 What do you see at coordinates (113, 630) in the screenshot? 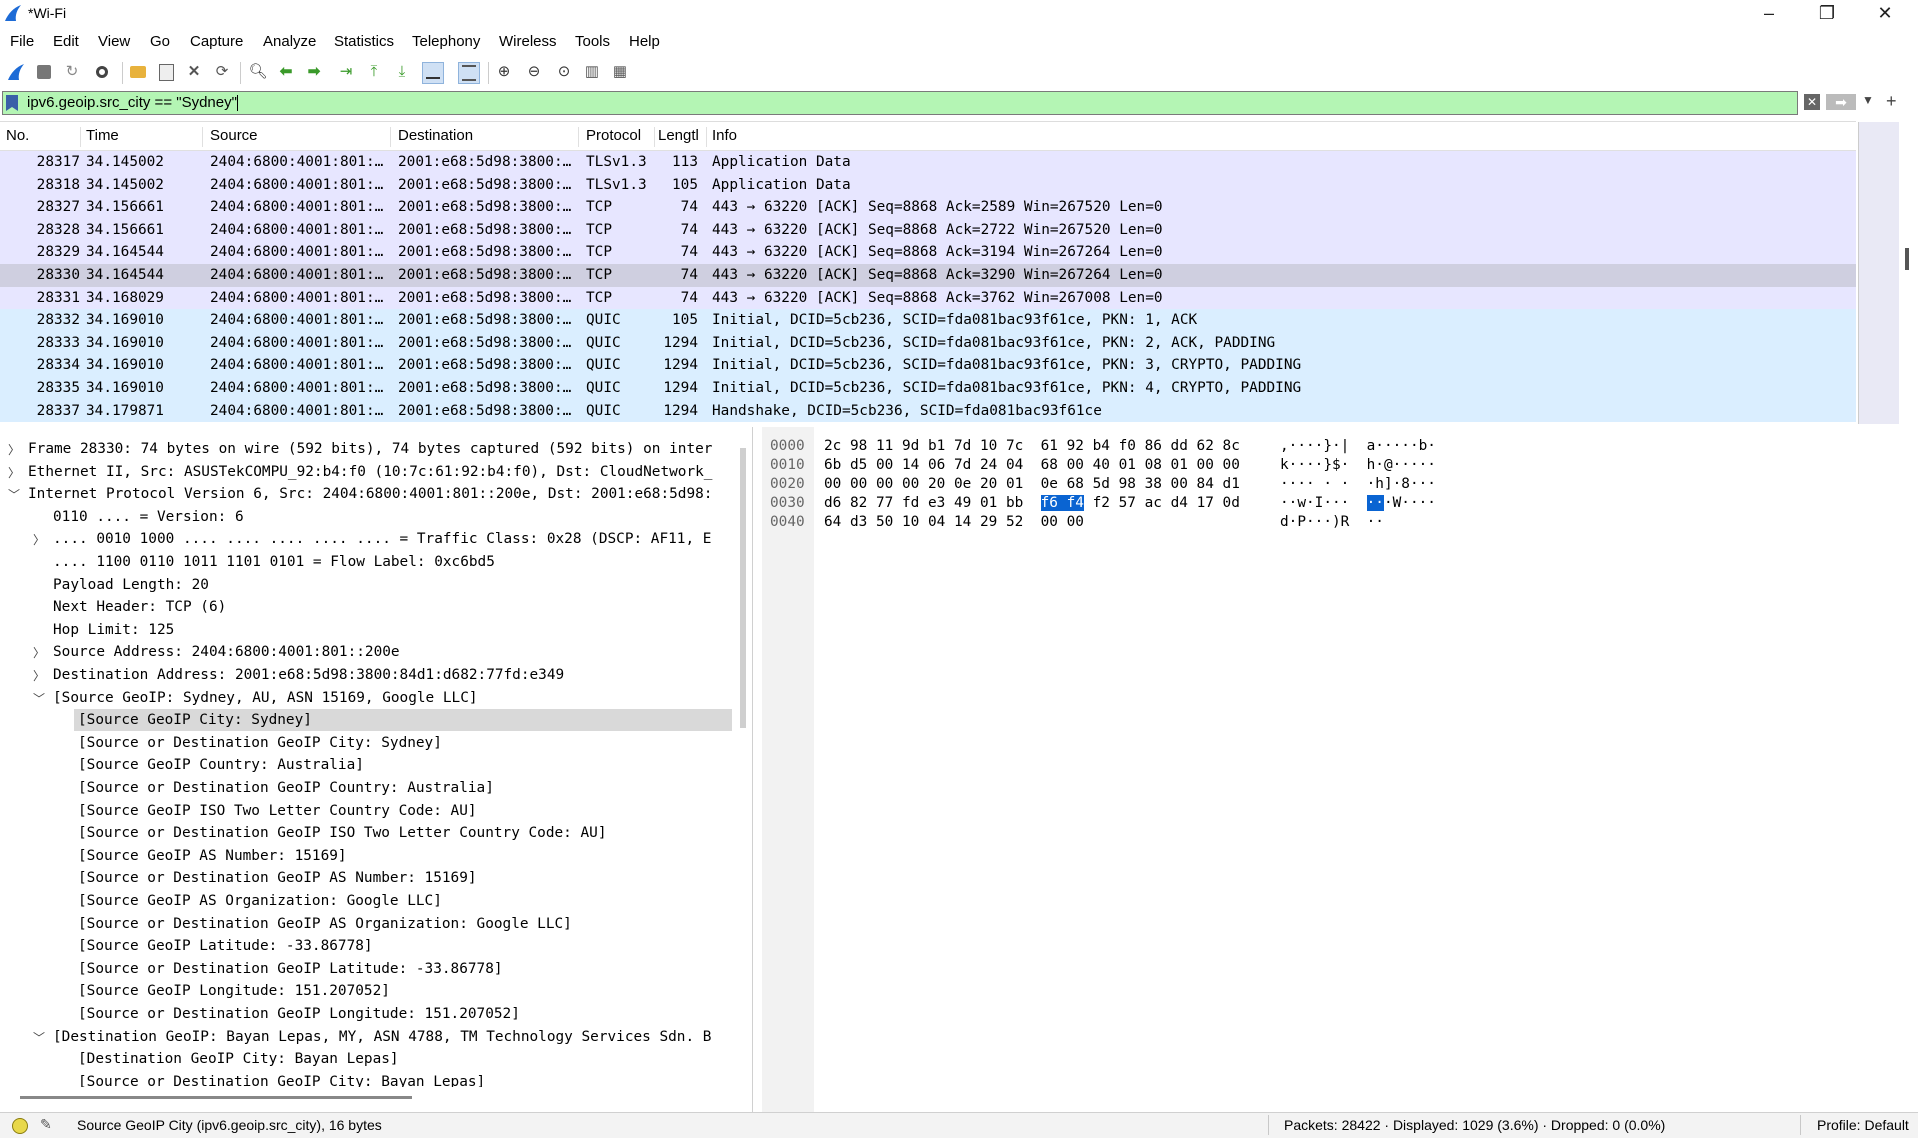
I see `detail-row: Hop Limit: 125` at bounding box center [113, 630].